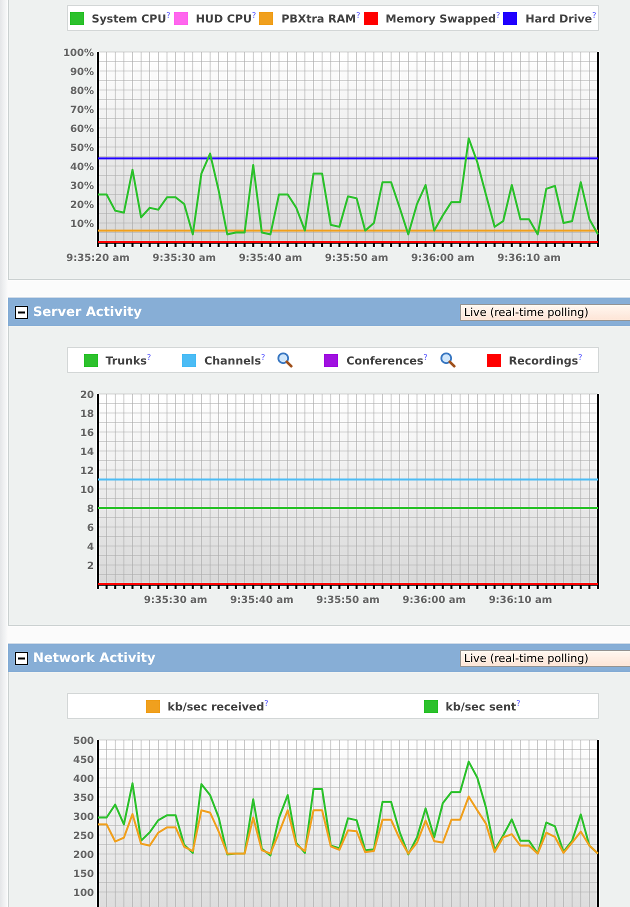  Describe the element at coordinates (87, 433) in the screenshot. I see `axis-tick-label: 16` at that location.